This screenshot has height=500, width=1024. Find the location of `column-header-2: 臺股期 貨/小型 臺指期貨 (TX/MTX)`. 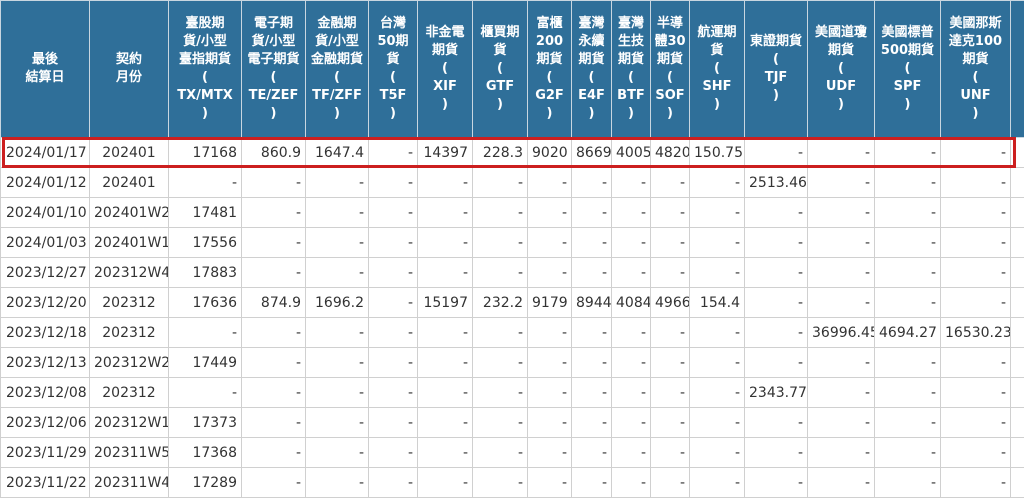

column-header-2: 臺股期 貨/小型 臺指期貨 (TX/MTX) is located at coordinates (205, 69).